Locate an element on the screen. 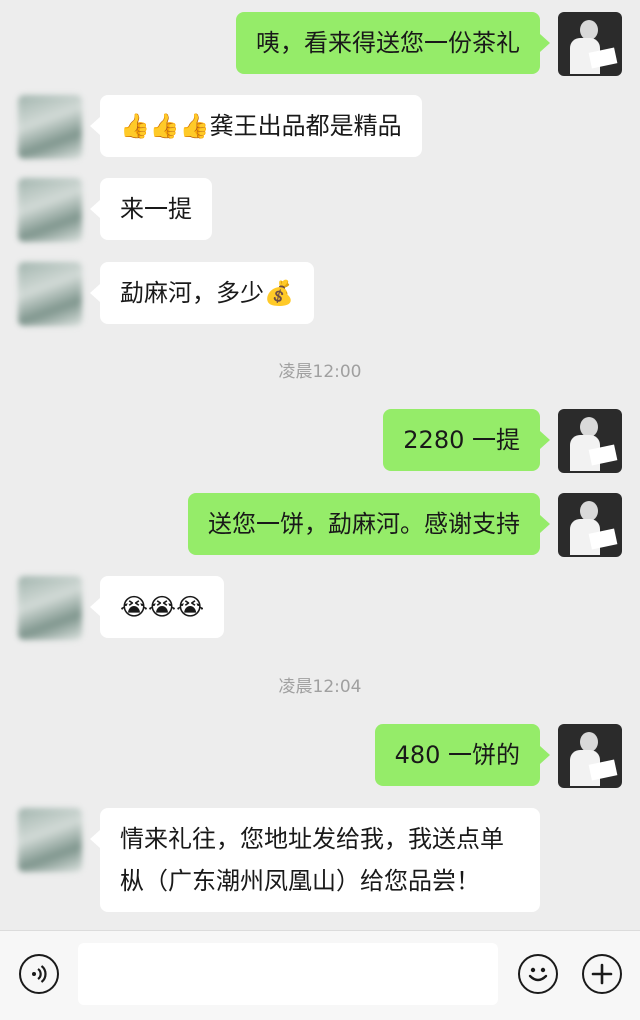 The width and height of the screenshot is (640, 1020). timestamp: 凌晨12:00 is located at coordinates (320, 372).